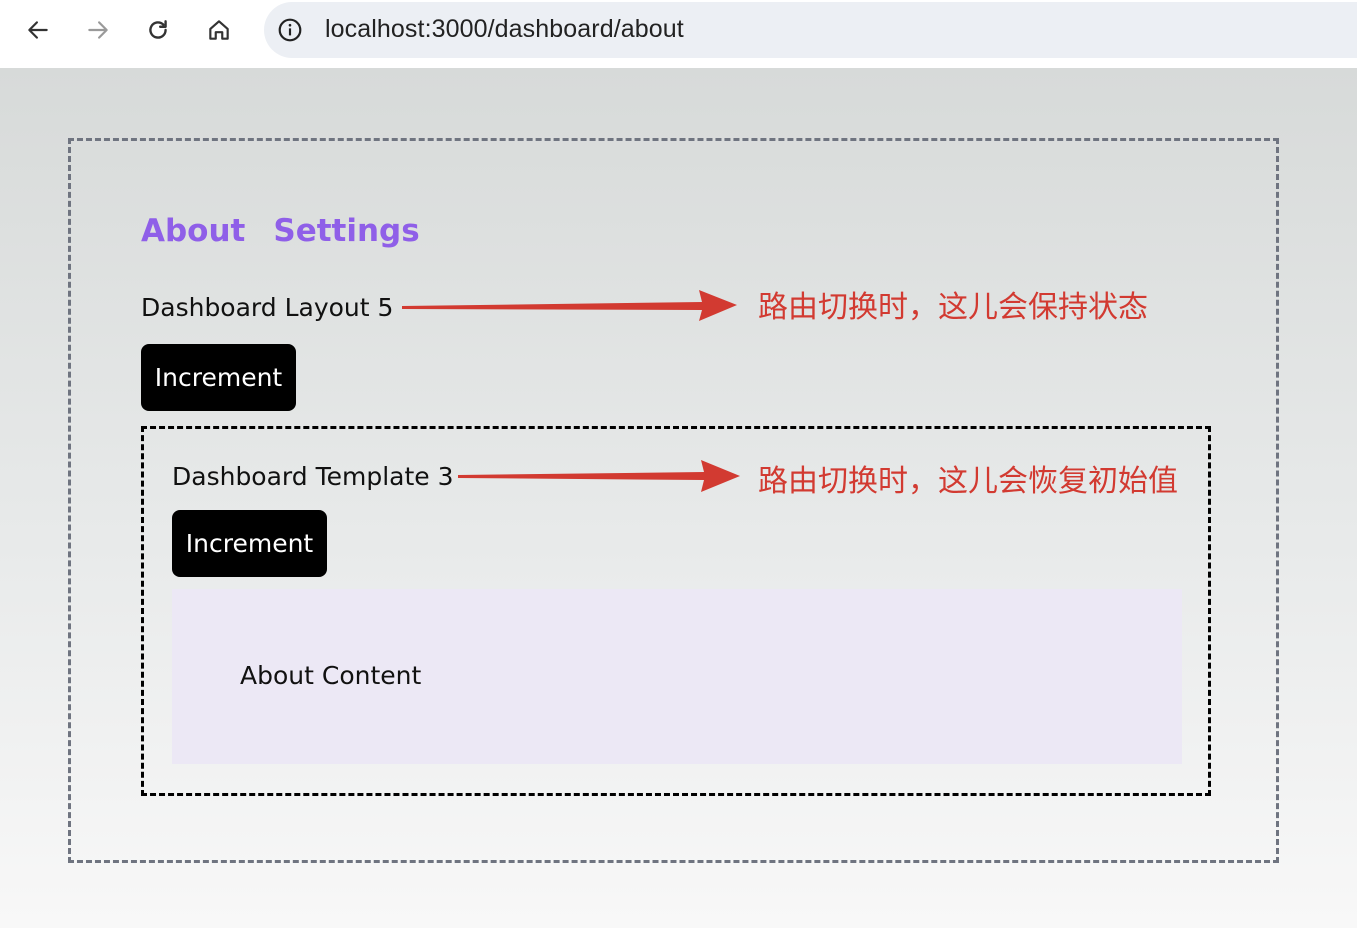  What do you see at coordinates (267, 307) in the screenshot?
I see `layout-counter-label: Dashboard Layout 5` at bounding box center [267, 307].